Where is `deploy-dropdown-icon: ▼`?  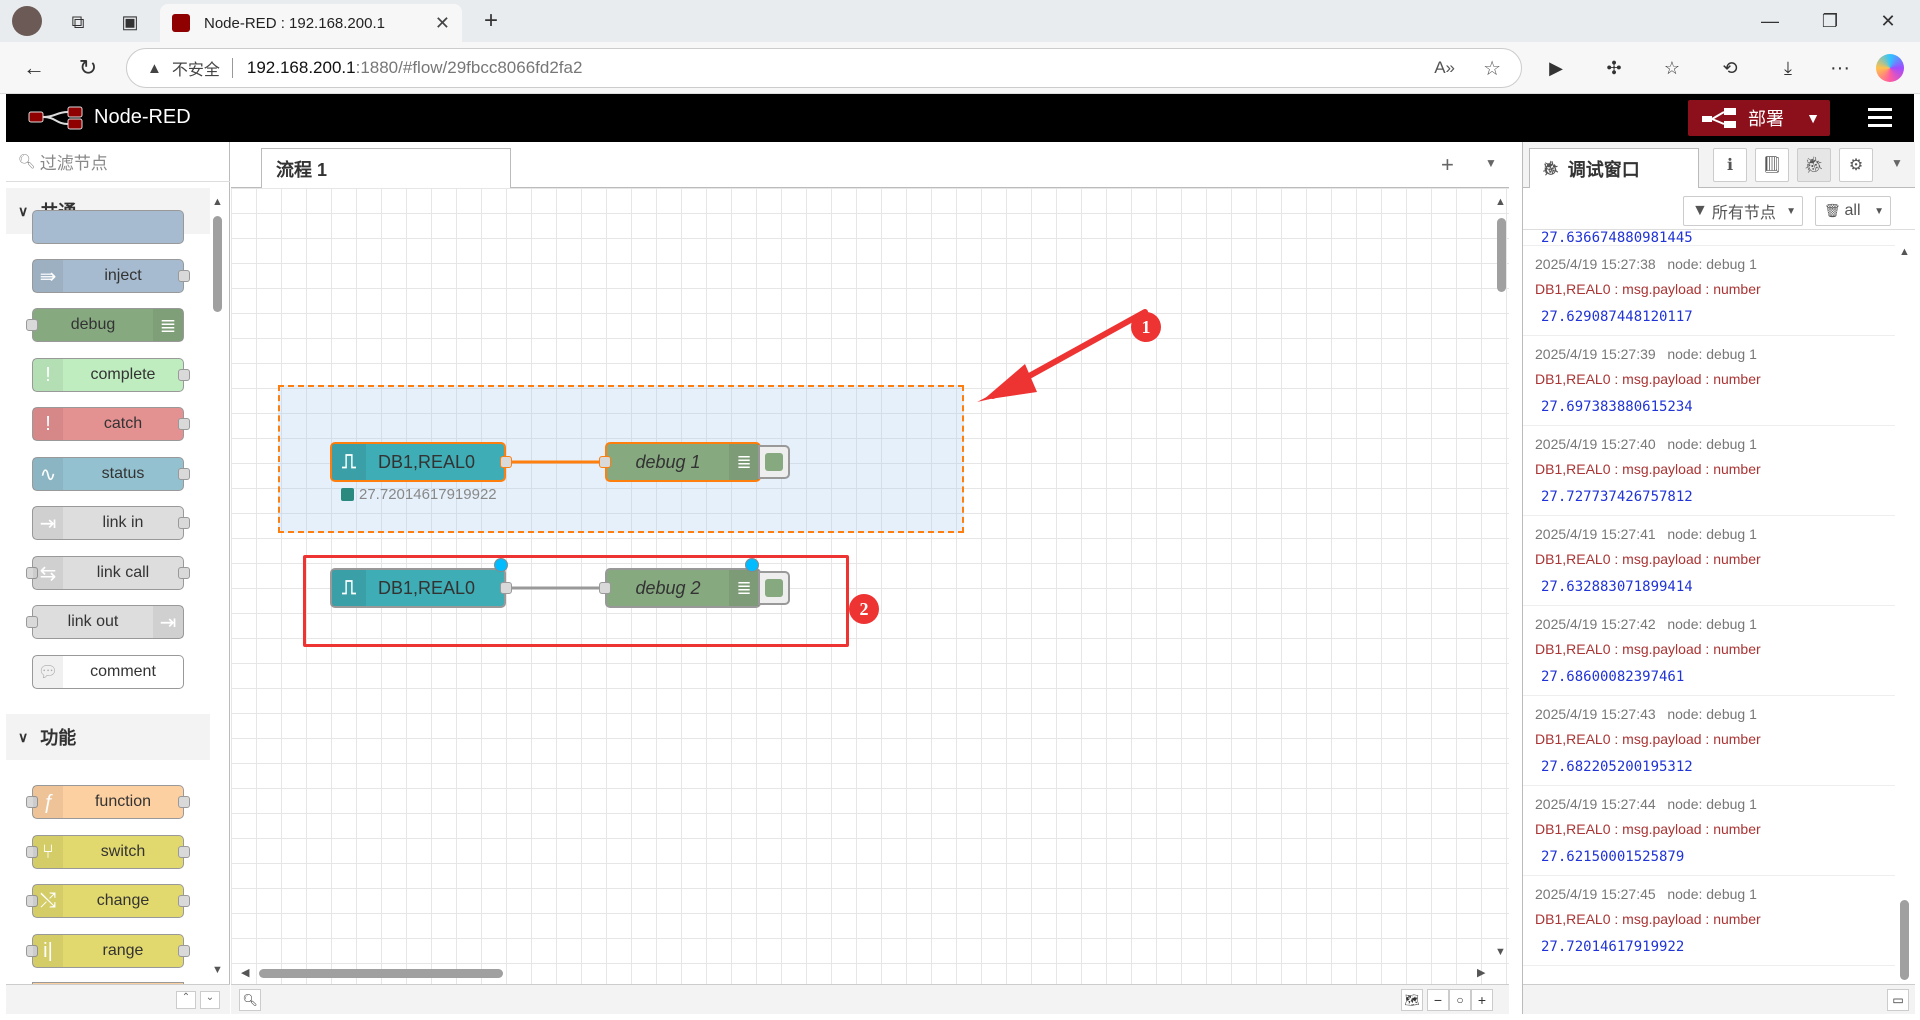 deploy-dropdown-icon: ▼ is located at coordinates (1813, 118).